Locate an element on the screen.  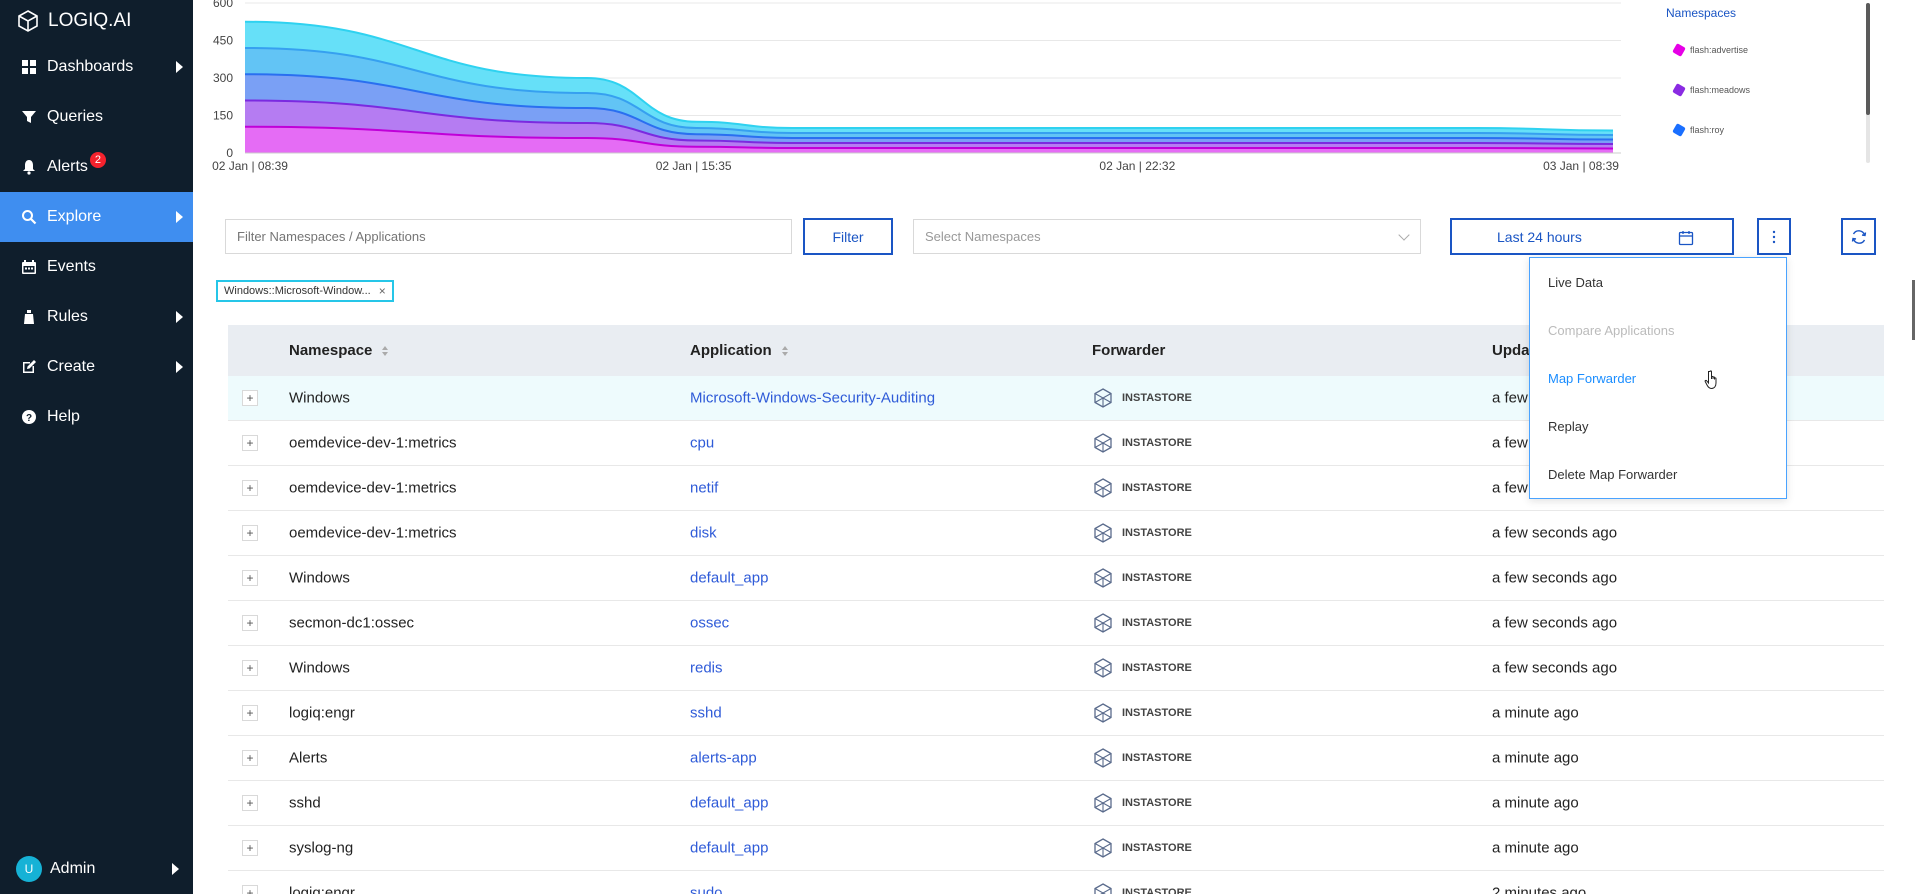
namespace-cell: logiq:engr is located at coordinates (322, 713).